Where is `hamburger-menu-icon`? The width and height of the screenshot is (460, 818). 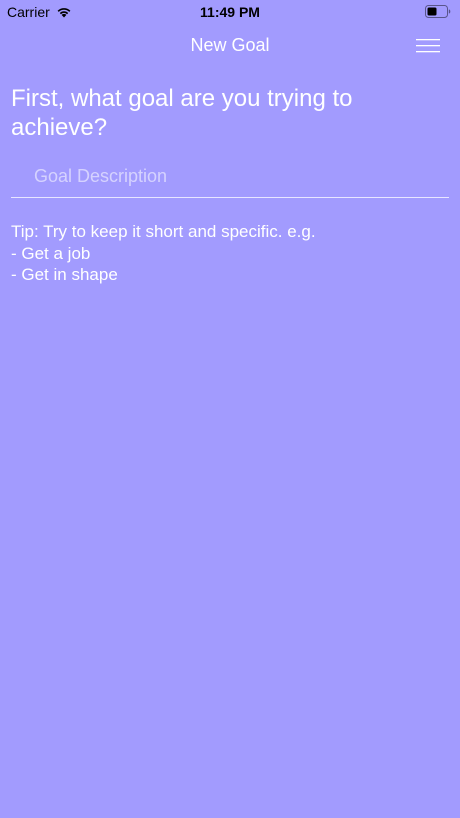
hamburger-menu-icon is located at coordinates (428, 46).